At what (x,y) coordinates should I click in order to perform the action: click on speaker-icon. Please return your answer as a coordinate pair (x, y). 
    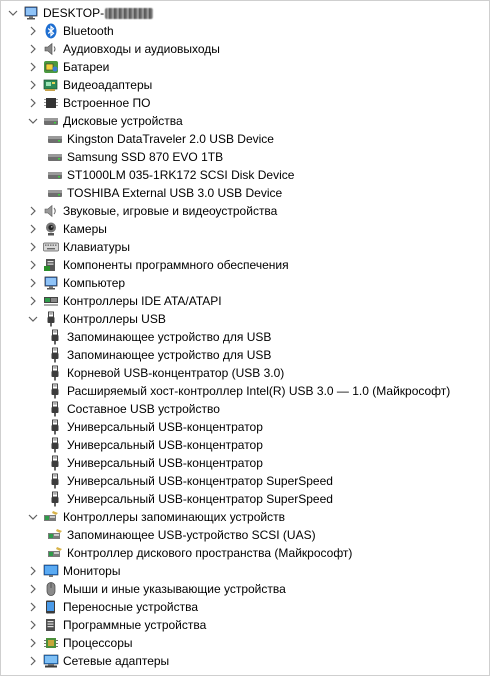
    Looking at the image, I should click on (51, 49).